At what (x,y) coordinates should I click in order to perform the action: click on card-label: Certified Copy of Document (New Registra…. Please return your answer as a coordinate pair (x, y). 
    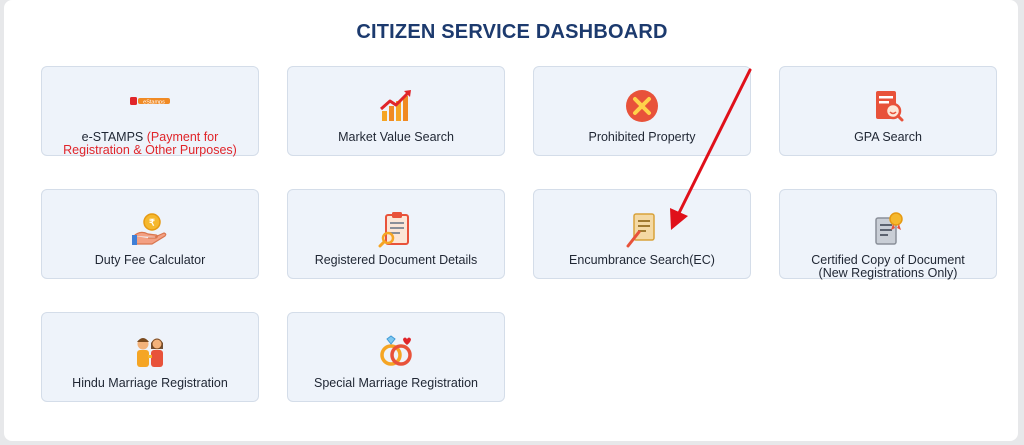
    Looking at the image, I should click on (888, 266).